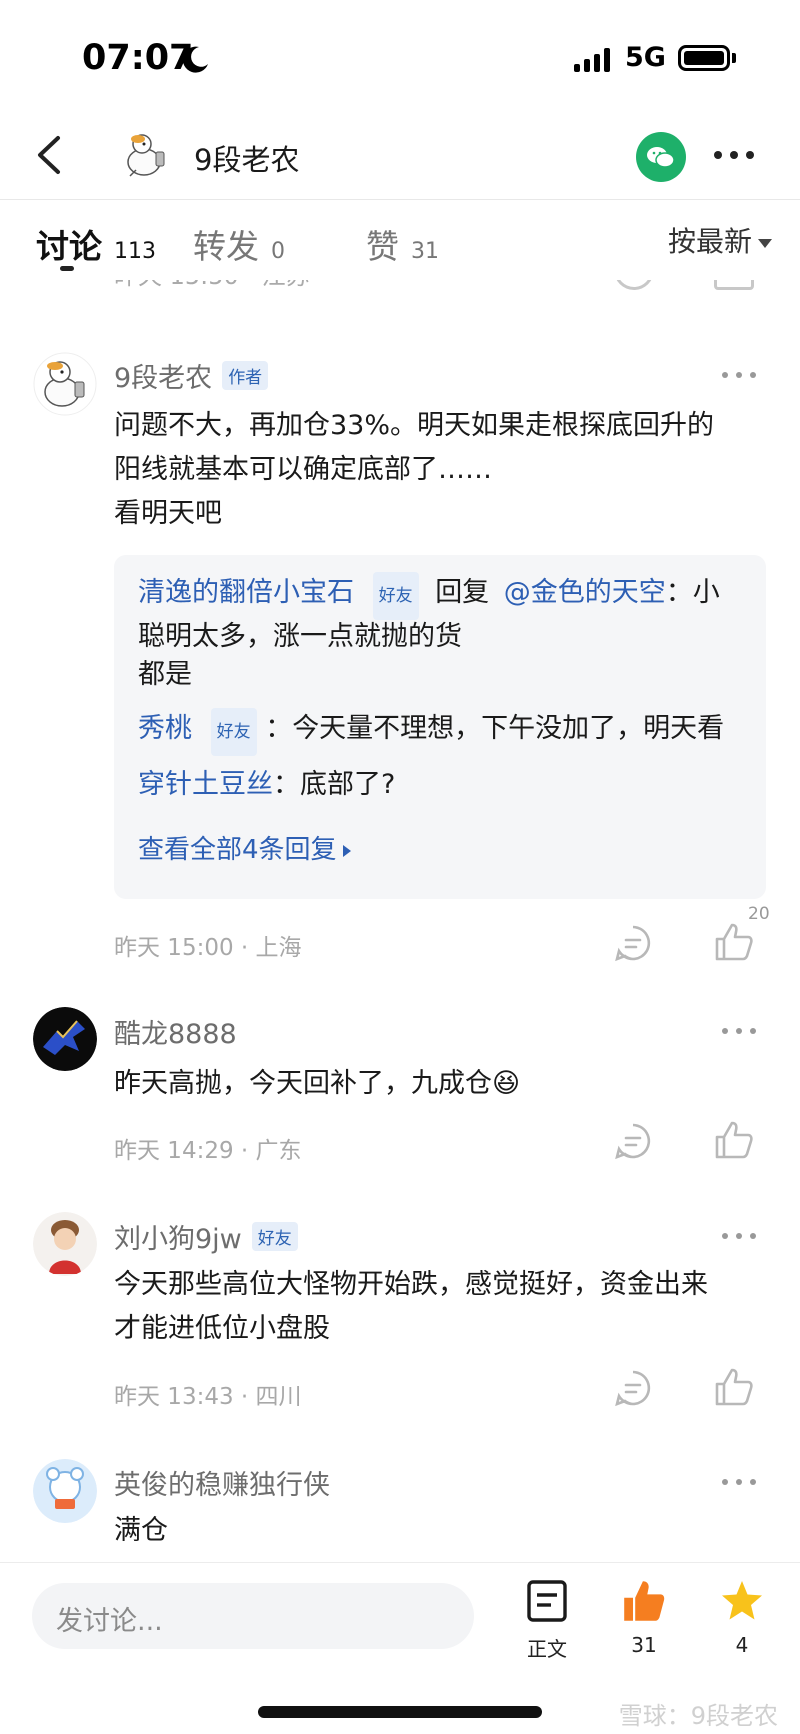 The width and height of the screenshot is (800, 1734). I want to click on nav-header: 9段老农, so click(400, 155).